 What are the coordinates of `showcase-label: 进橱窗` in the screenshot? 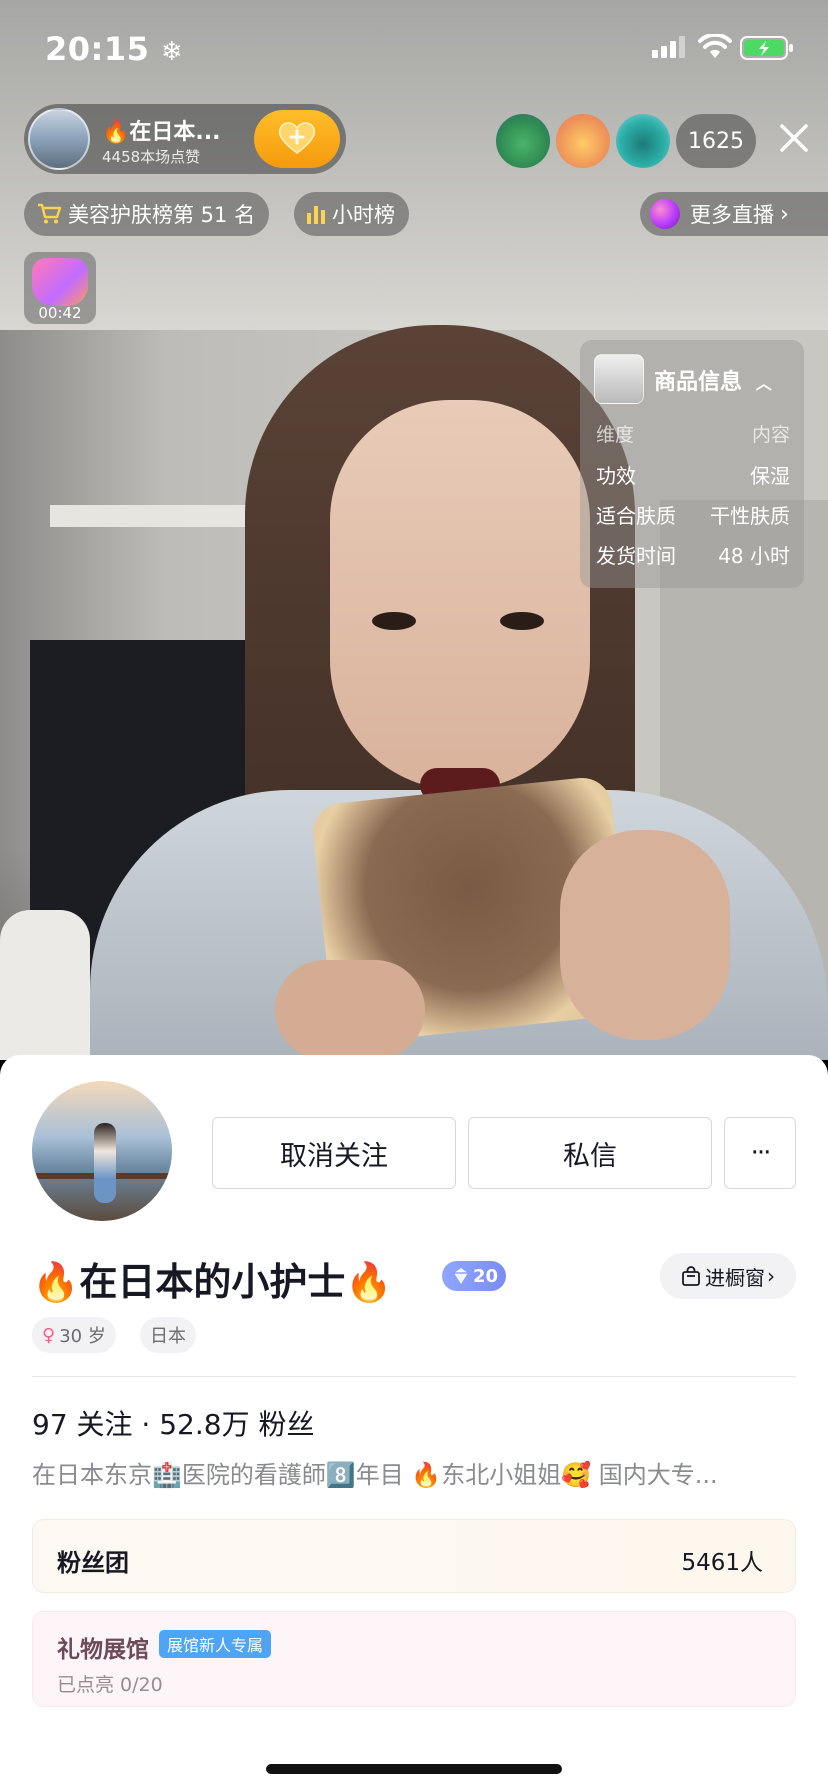 It's located at (735, 1277).